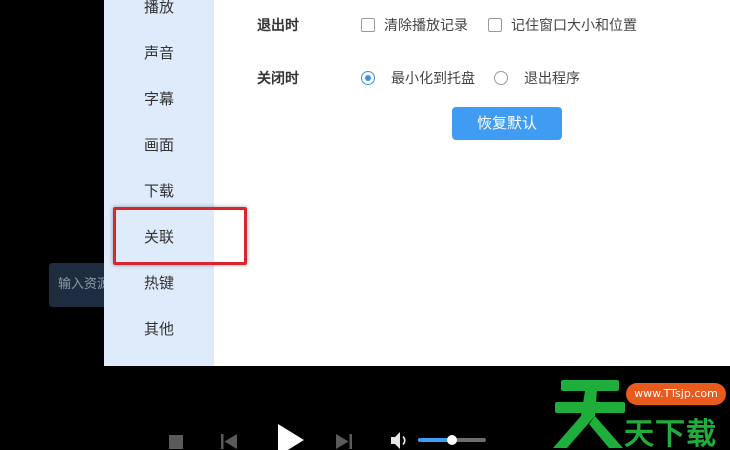 This screenshot has height=450, width=730. Describe the element at coordinates (159, 237) in the screenshot. I see `sidebar-item-association: 关联` at that location.